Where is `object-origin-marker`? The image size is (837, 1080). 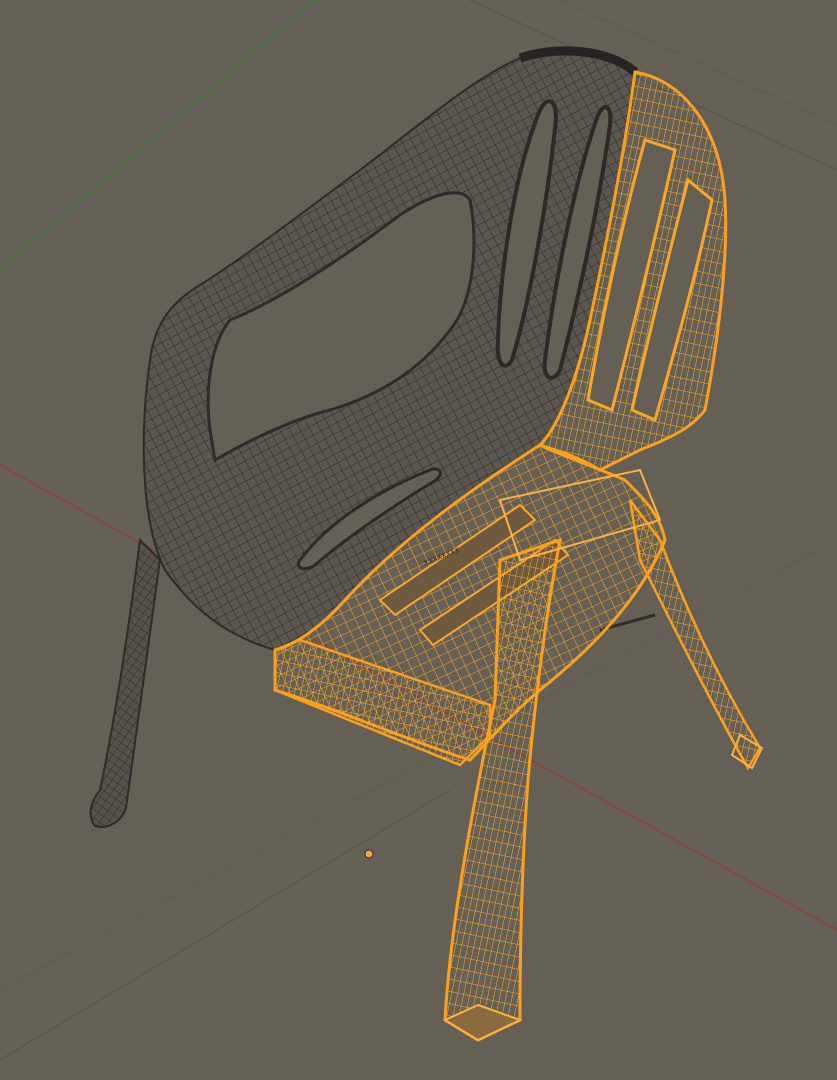 object-origin-marker is located at coordinates (369, 854).